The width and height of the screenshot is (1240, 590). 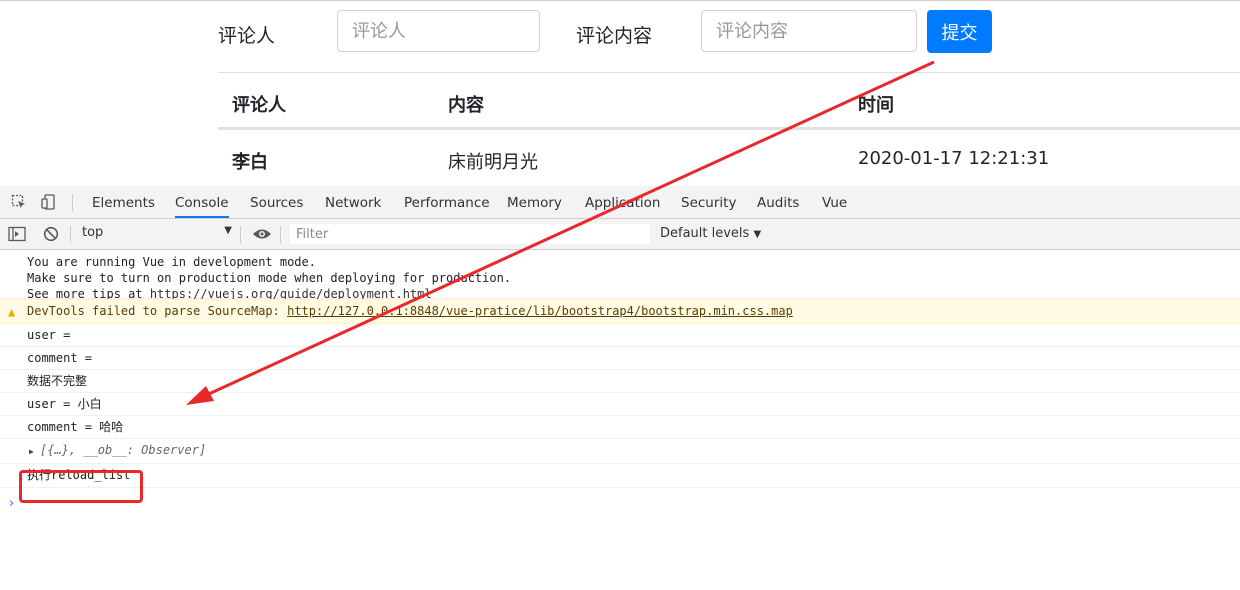 What do you see at coordinates (12, 312) in the screenshot?
I see `warning-icon: ▲` at bounding box center [12, 312].